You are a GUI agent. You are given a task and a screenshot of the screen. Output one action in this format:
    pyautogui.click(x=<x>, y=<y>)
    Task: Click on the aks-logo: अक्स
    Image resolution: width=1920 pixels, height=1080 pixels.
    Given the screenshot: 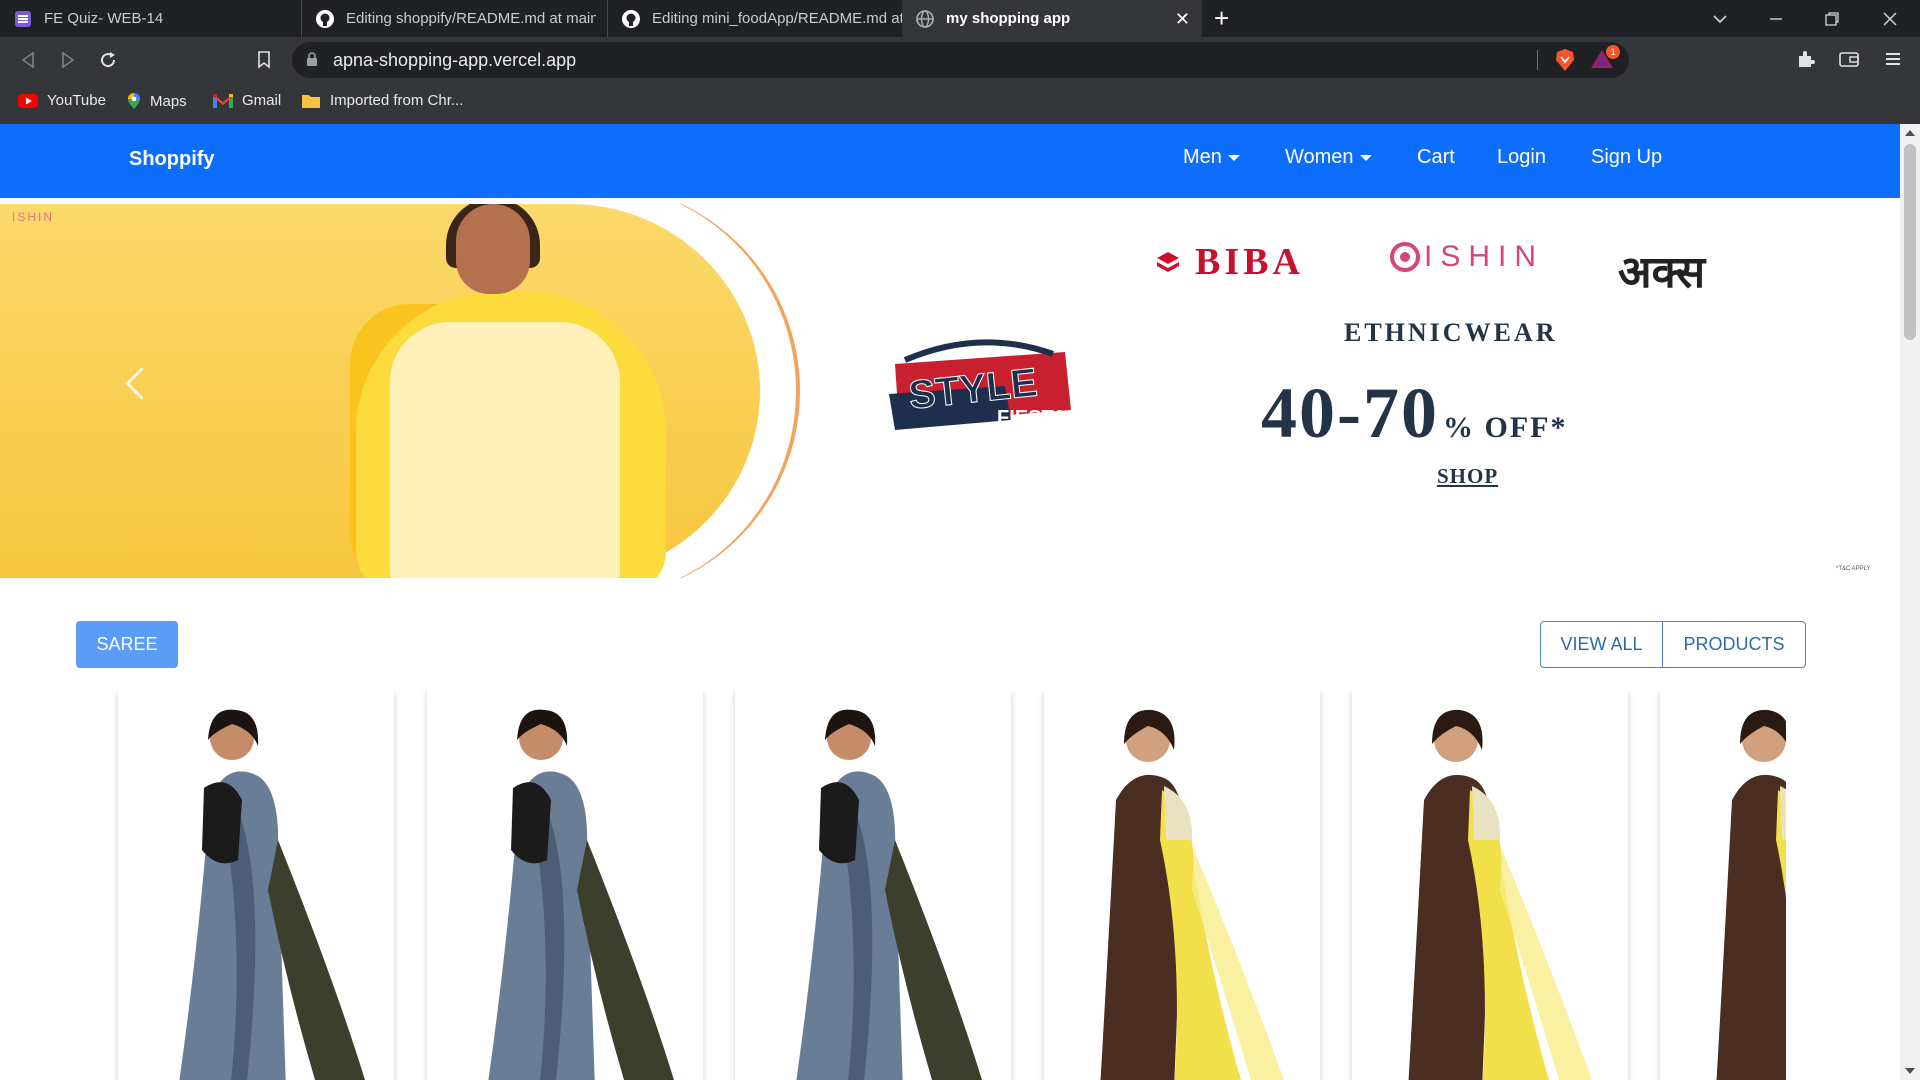 What is the action you would take?
    pyautogui.click(x=1662, y=272)
    